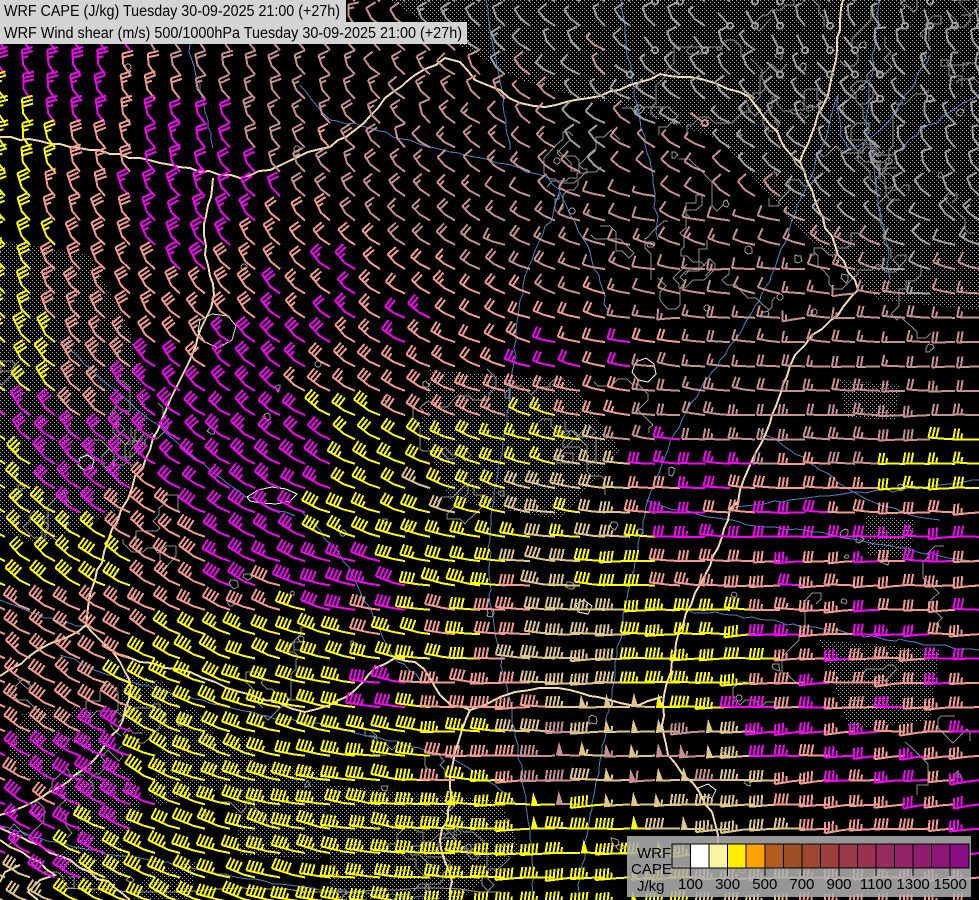 Image resolution: width=979 pixels, height=900 pixels. What do you see at coordinates (950, 884) in the screenshot?
I see `svg-text: 1500` at bounding box center [950, 884].